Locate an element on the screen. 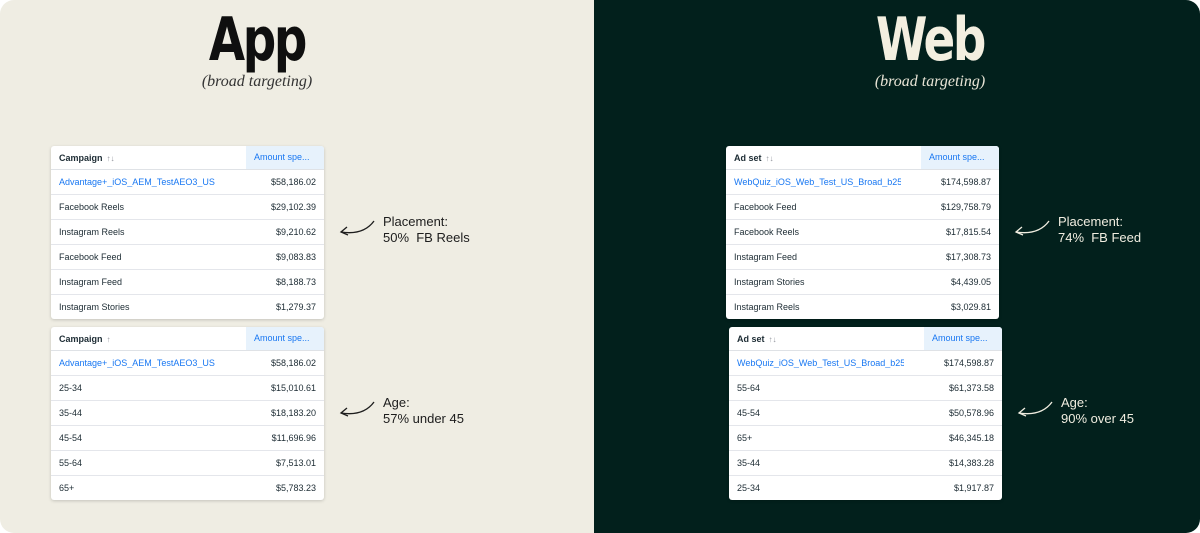  table-row: Facebook Reels $17,815.54 is located at coordinates (862, 232).